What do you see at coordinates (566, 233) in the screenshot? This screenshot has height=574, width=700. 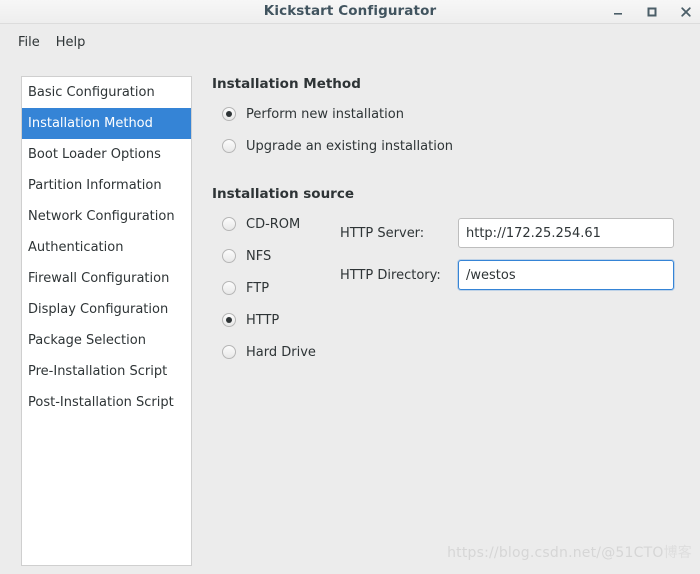 I see `http-server-input` at bounding box center [566, 233].